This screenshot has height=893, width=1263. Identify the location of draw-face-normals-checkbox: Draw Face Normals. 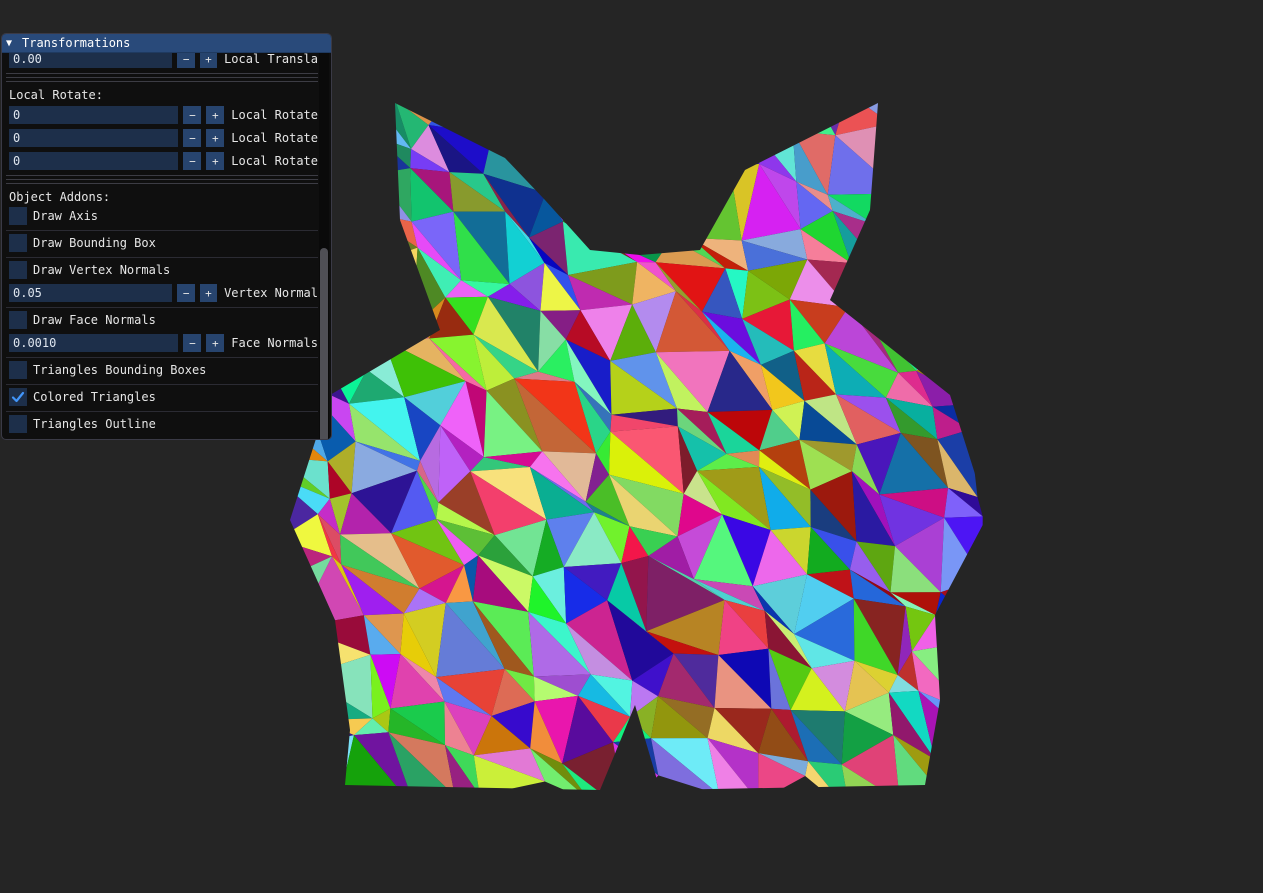
(163, 320).